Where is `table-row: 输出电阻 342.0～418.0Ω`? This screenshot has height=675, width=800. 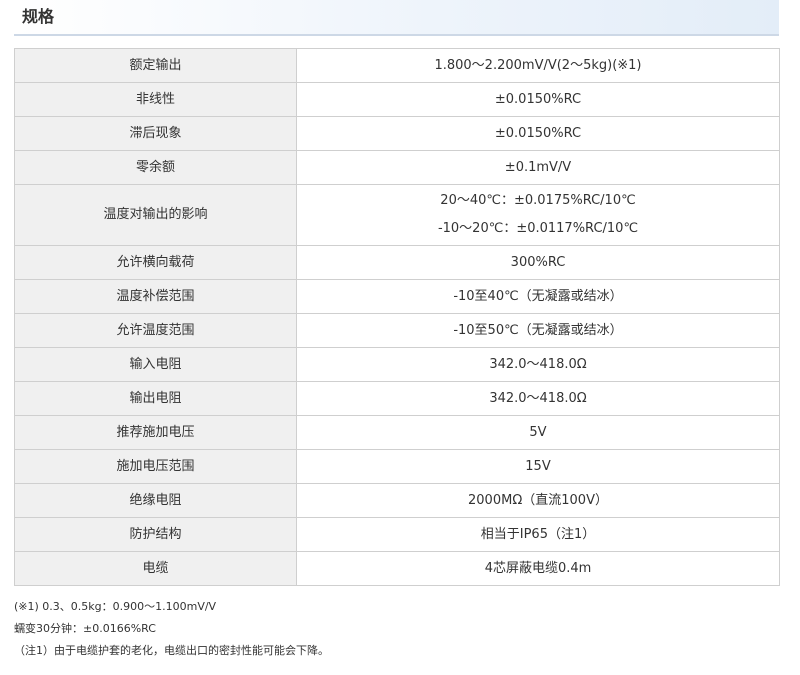
table-row: 输出电阻 342.0～418.0Ω is located at coordinates (397, 398).